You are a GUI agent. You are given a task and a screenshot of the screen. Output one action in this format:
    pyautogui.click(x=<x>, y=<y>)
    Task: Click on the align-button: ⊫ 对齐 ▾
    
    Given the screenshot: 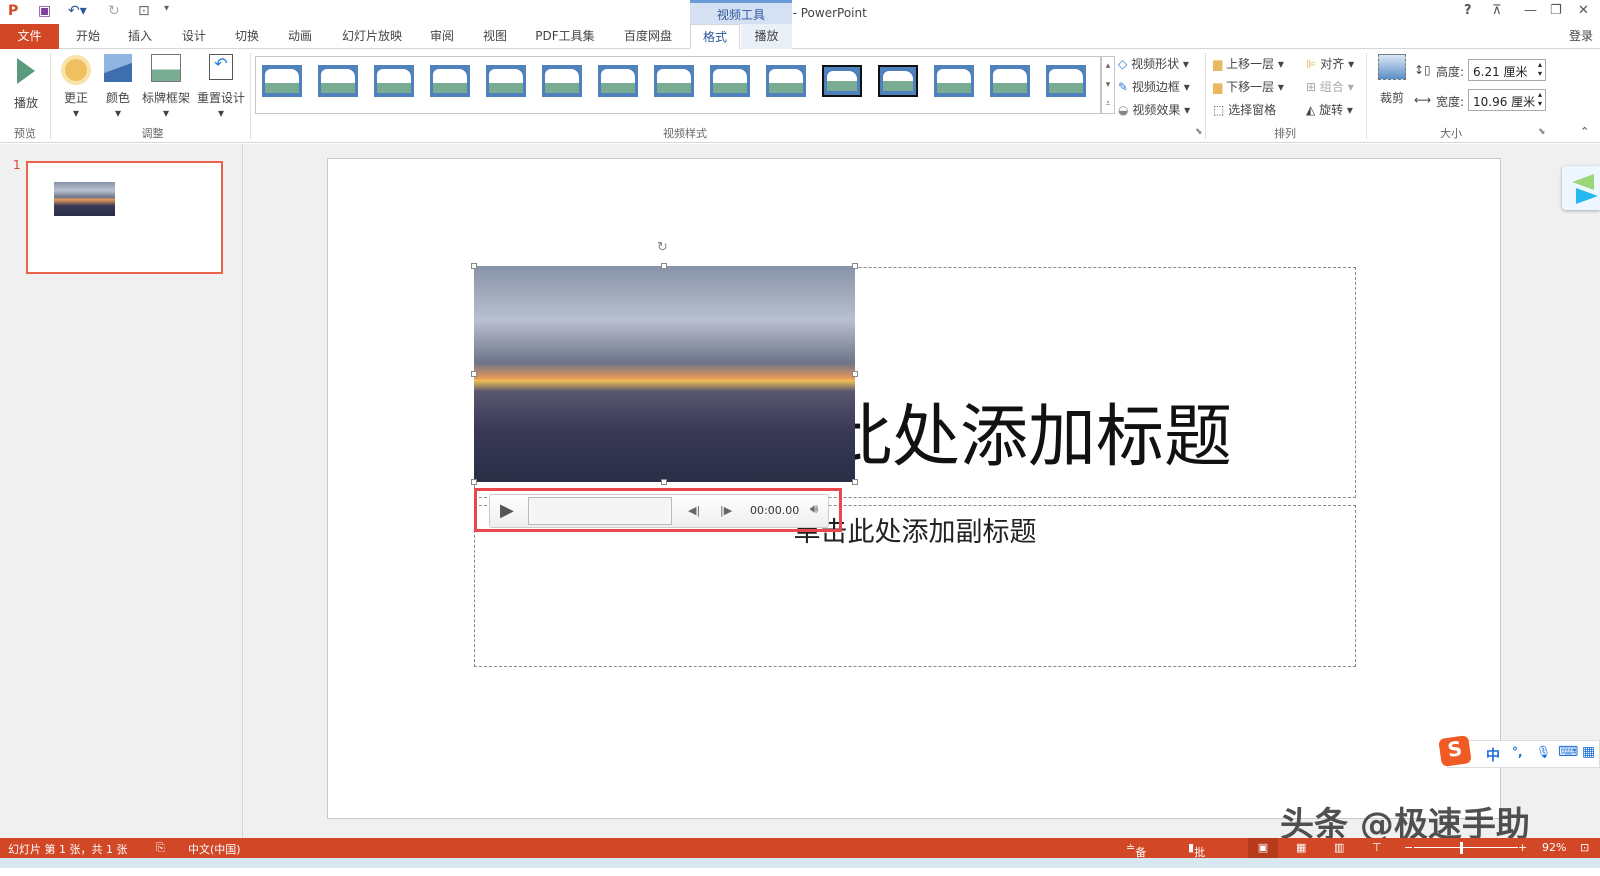 What is the action you would take?
    pyautogui.click(x=1330, y=63)
    